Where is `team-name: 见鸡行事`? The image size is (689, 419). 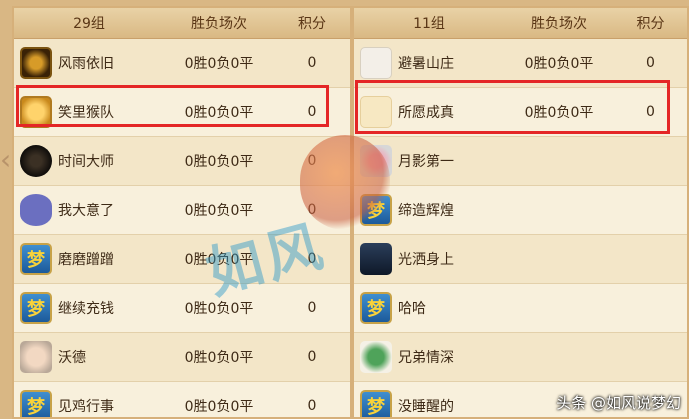 team-name: 见鸡行事 is located at coordinates (86, 407).